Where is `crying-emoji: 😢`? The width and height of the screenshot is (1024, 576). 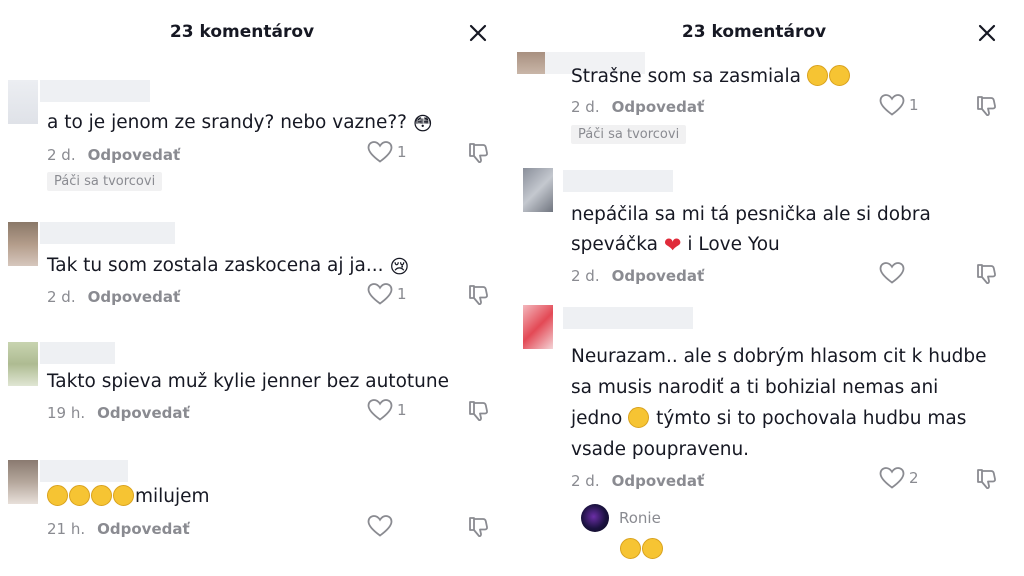 crying-emoji: 😢 is located at coordinates (399, 267).